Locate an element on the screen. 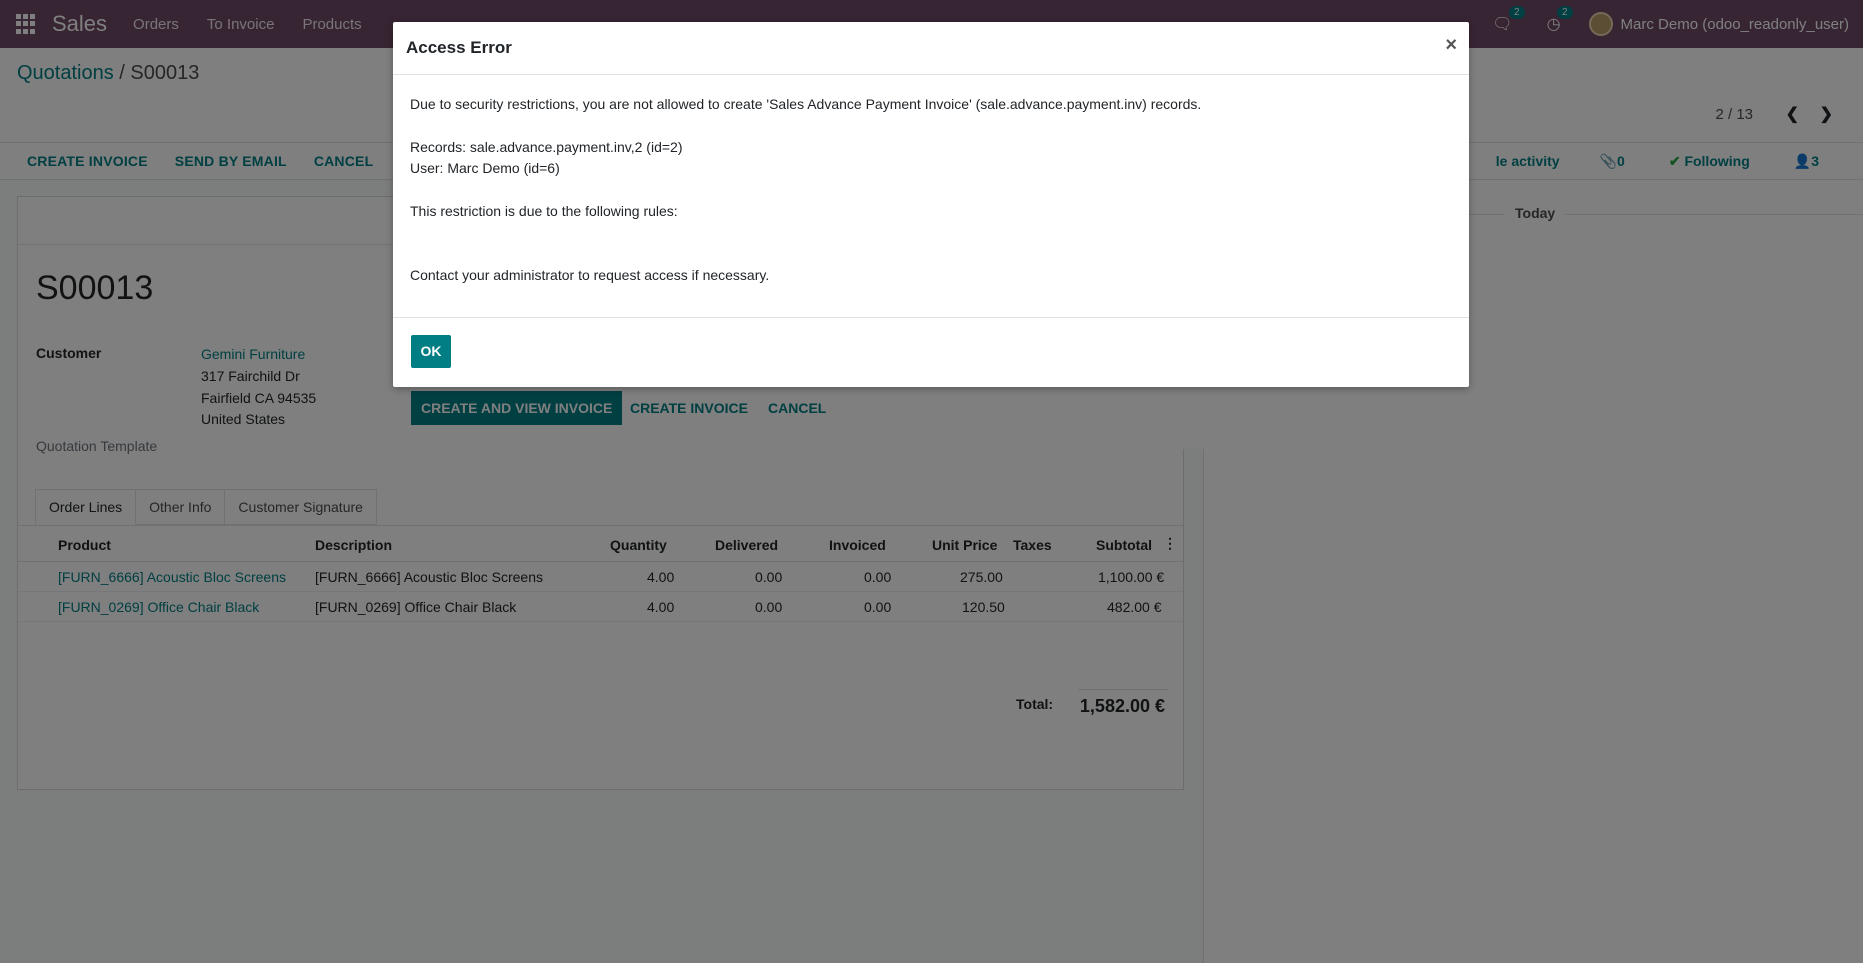 The height and width of the screenshot is (963, 1863). dialog-footer: OK is located at coordinates (931, 352).